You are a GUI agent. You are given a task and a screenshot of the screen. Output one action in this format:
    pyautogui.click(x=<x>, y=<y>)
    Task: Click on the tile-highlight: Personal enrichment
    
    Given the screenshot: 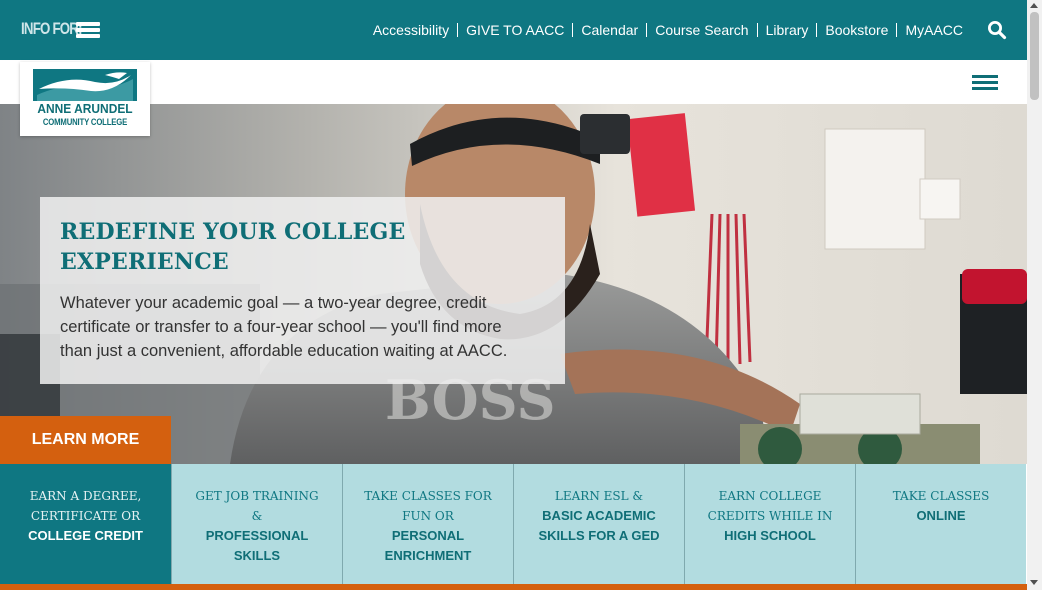 What is the action you would take?
    pyautogui.click(x=428, y=545)
    